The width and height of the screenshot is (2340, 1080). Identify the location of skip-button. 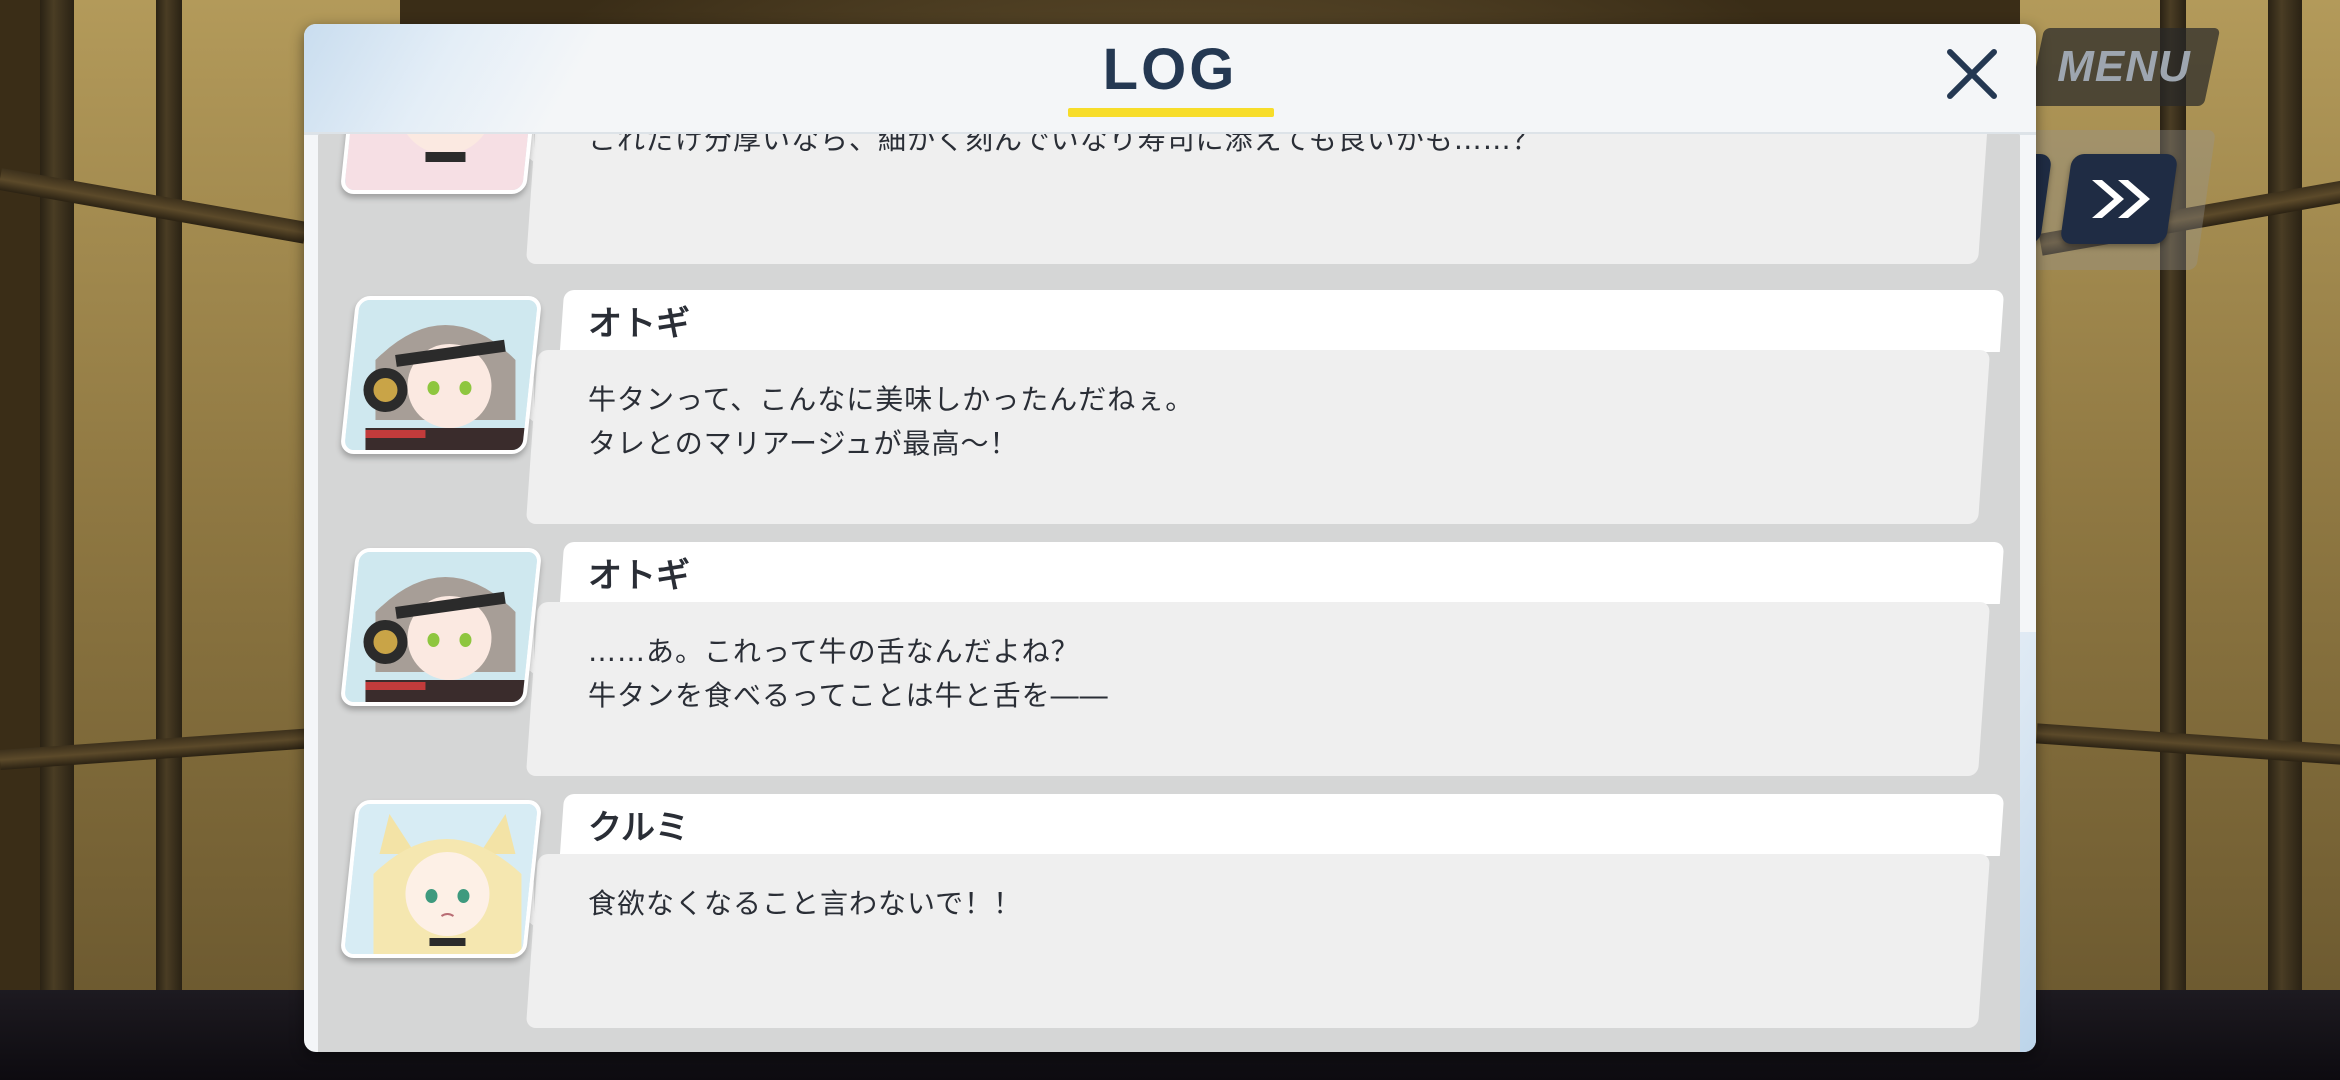
(2119, 199).